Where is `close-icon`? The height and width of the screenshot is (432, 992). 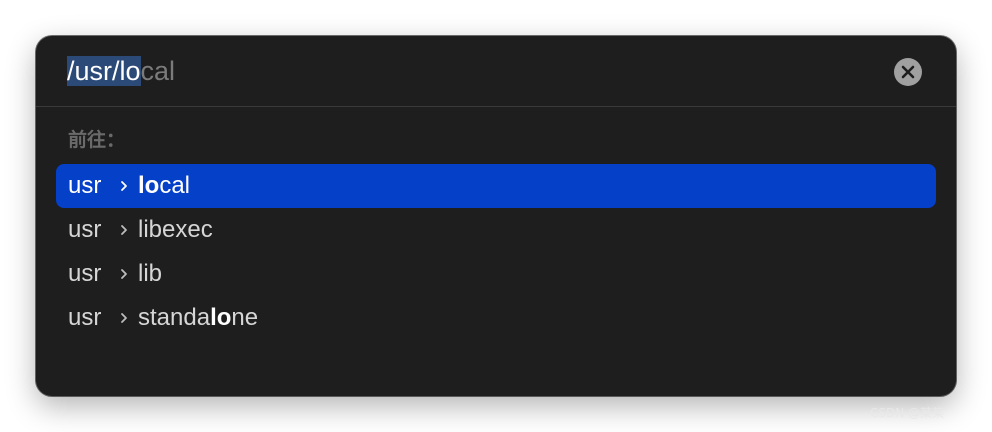 close-icon is located at coordinates (908, 72).